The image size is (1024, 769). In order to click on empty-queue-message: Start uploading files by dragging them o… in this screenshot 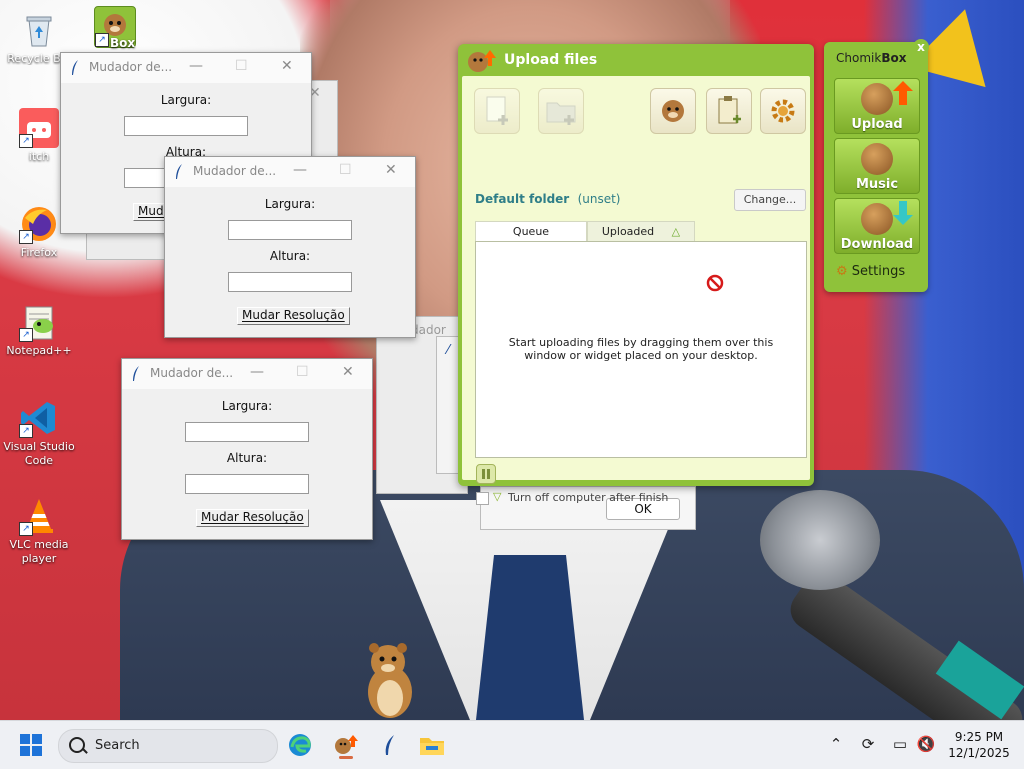, I will do `click(641, 349)`.